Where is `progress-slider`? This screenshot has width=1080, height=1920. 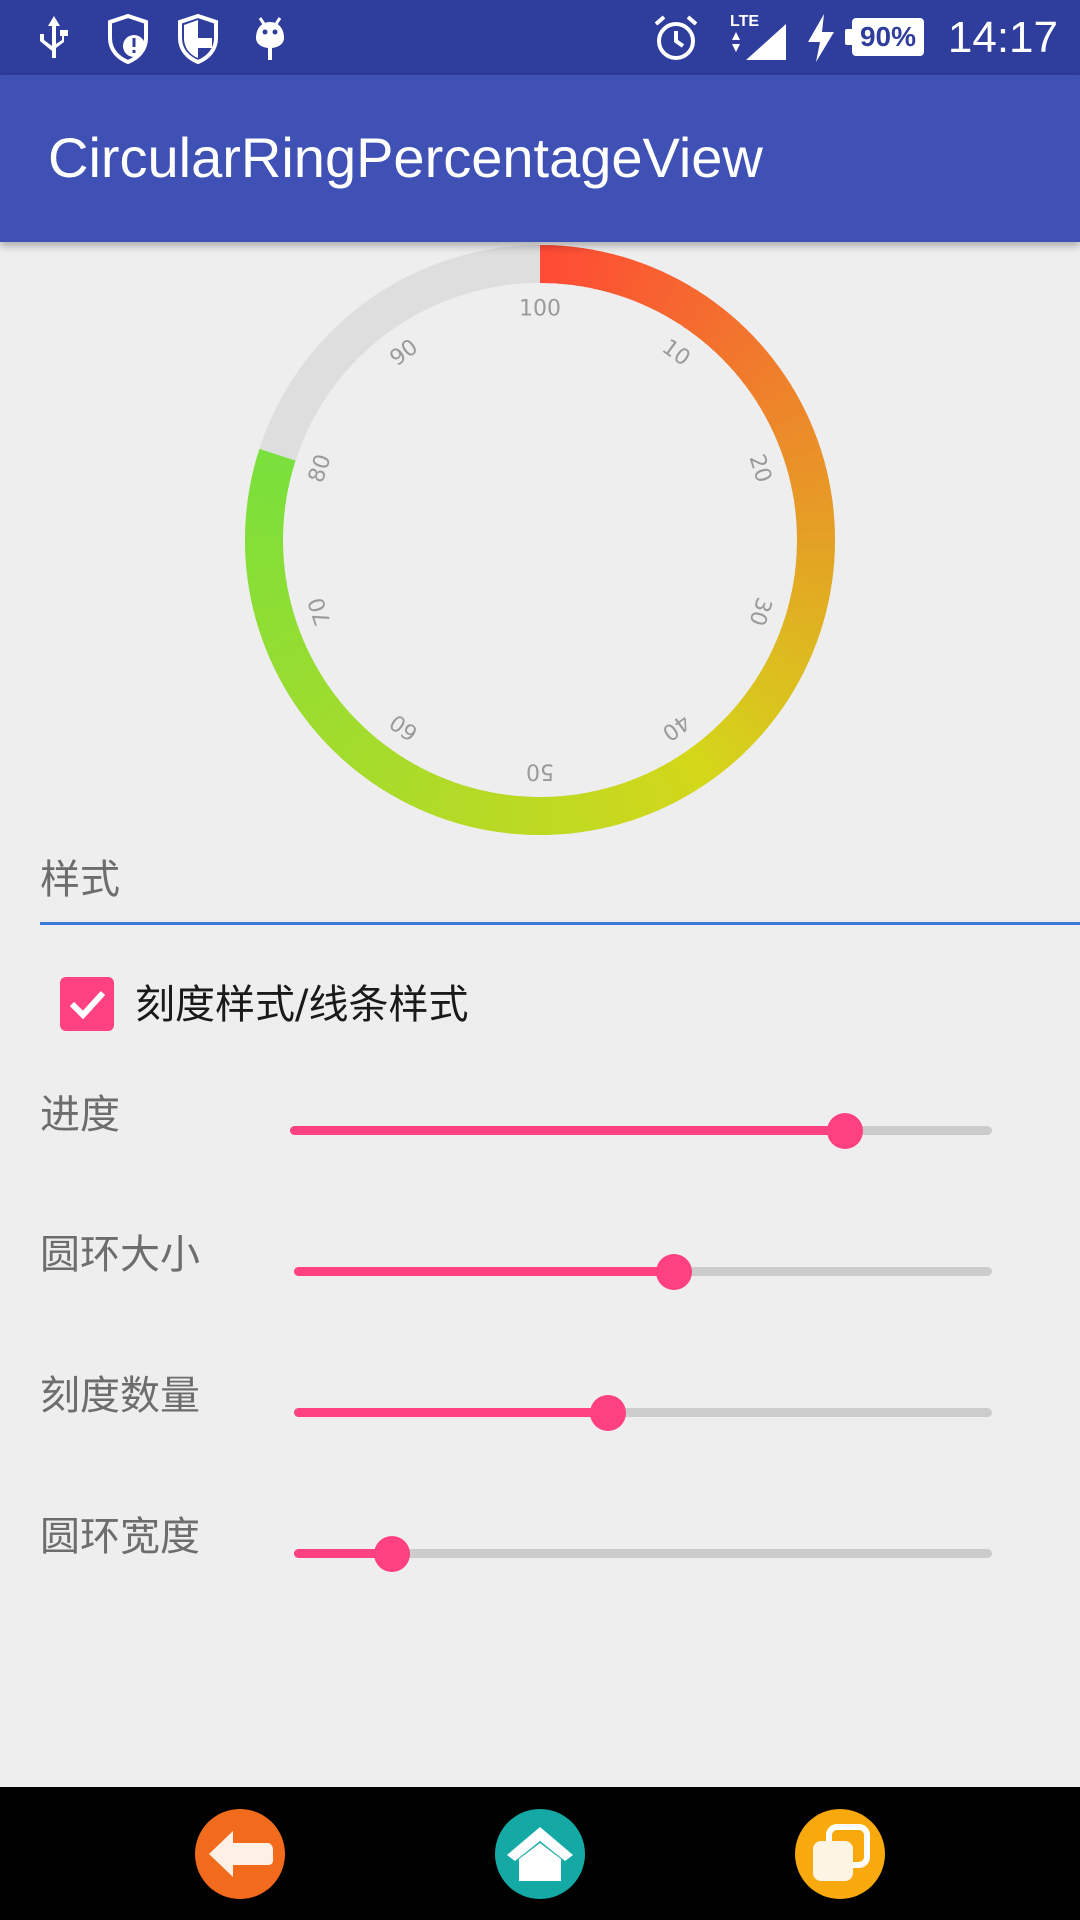 progress-slider is located at coordinates (641, 1131).